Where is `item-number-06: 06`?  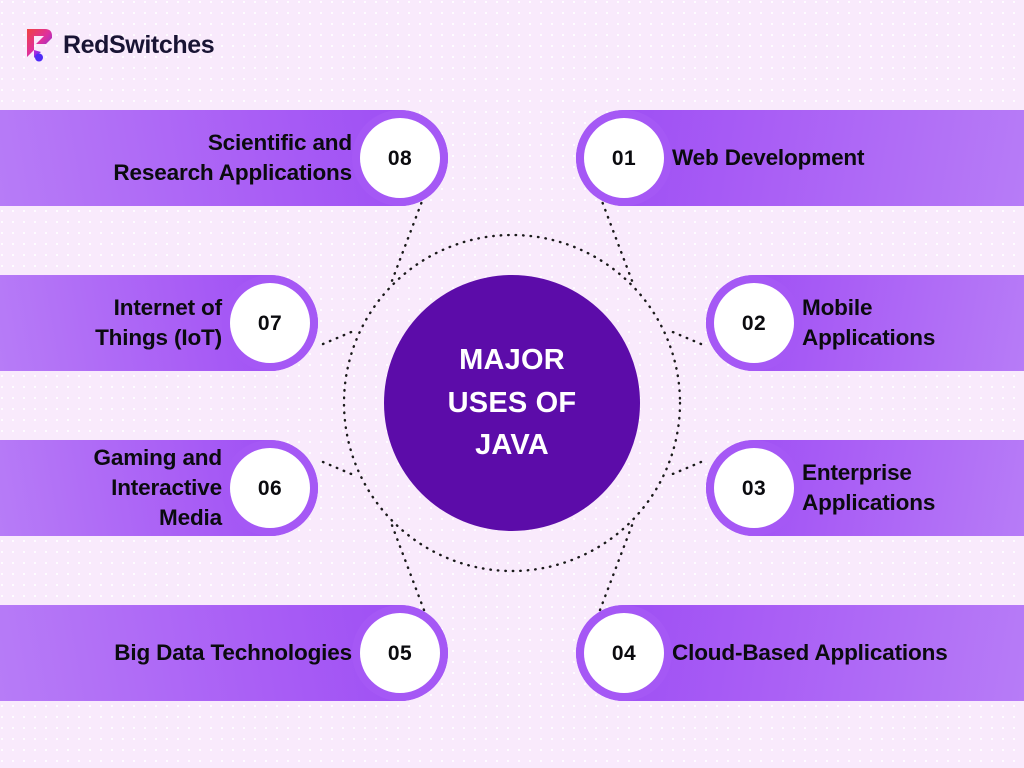 item-number-06: 06 is located at coordinates (270, 488).